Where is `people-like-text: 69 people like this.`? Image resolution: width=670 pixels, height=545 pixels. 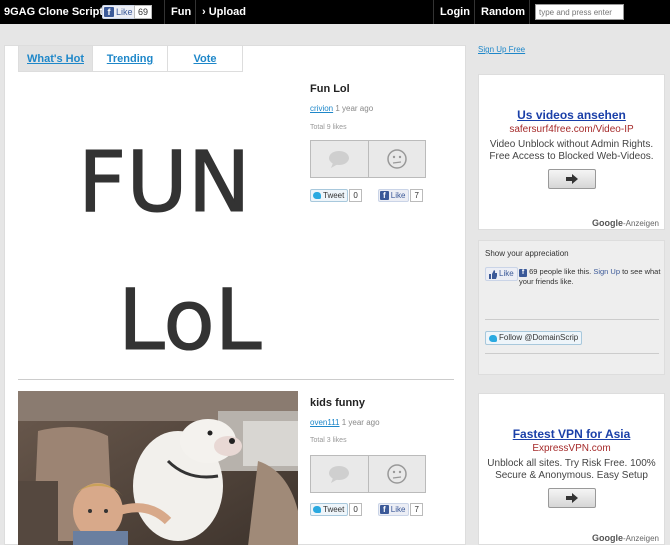 people-like-text: 69 people like this. is located at coordinates (561, 271).